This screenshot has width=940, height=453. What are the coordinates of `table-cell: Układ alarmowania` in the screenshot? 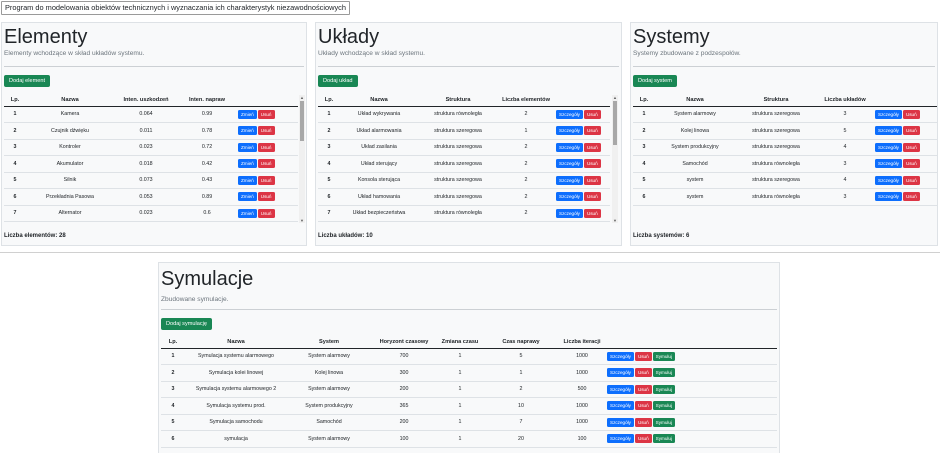 It's located at (379, 131).